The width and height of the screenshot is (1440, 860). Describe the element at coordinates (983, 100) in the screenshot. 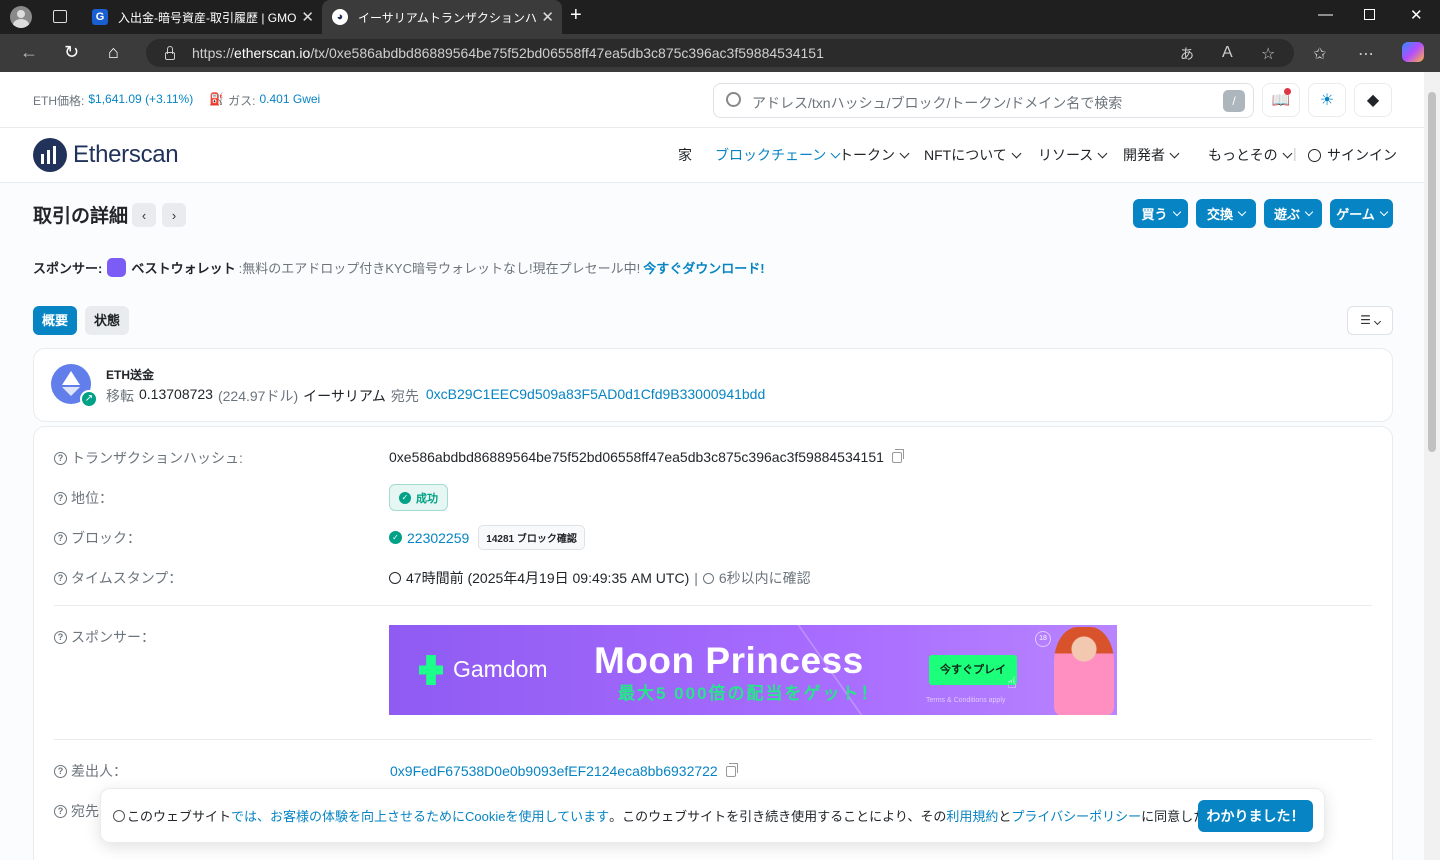

I see `search-input: アドレス/txnハッシュ/ブロック/トークン/ドメイン名で検索 /` at that location.